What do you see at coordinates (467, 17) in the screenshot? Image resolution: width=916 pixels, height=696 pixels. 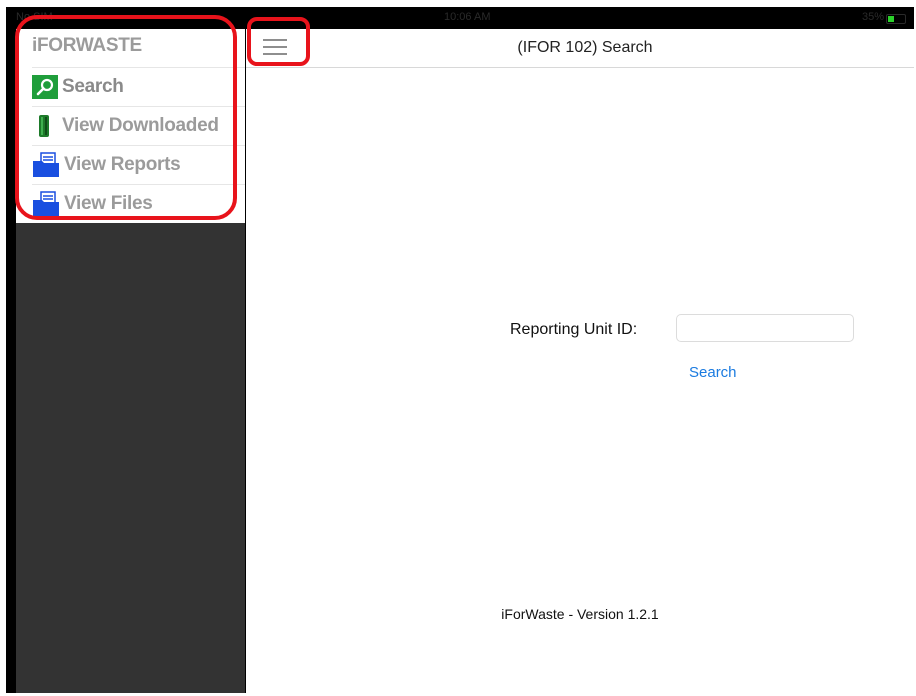 I see `status-time: 10:06 AM` at bounding box center [467, 17].